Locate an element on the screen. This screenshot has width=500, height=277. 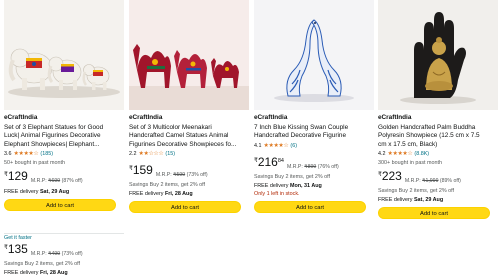
title-line: Handcrafted Camel Statues Animal is located at coordinates (189, 136).